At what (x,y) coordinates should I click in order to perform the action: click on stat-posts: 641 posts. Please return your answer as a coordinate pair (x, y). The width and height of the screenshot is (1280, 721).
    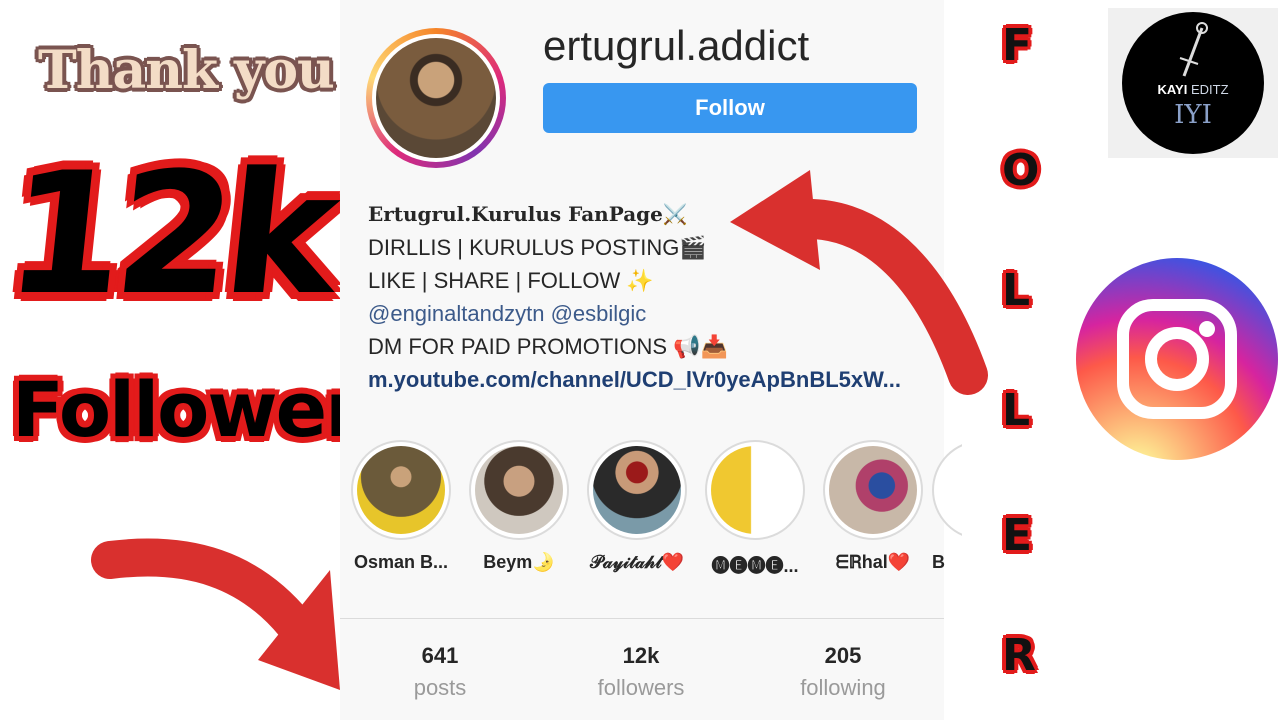
    Looking at the image, I should click on (440, 672).